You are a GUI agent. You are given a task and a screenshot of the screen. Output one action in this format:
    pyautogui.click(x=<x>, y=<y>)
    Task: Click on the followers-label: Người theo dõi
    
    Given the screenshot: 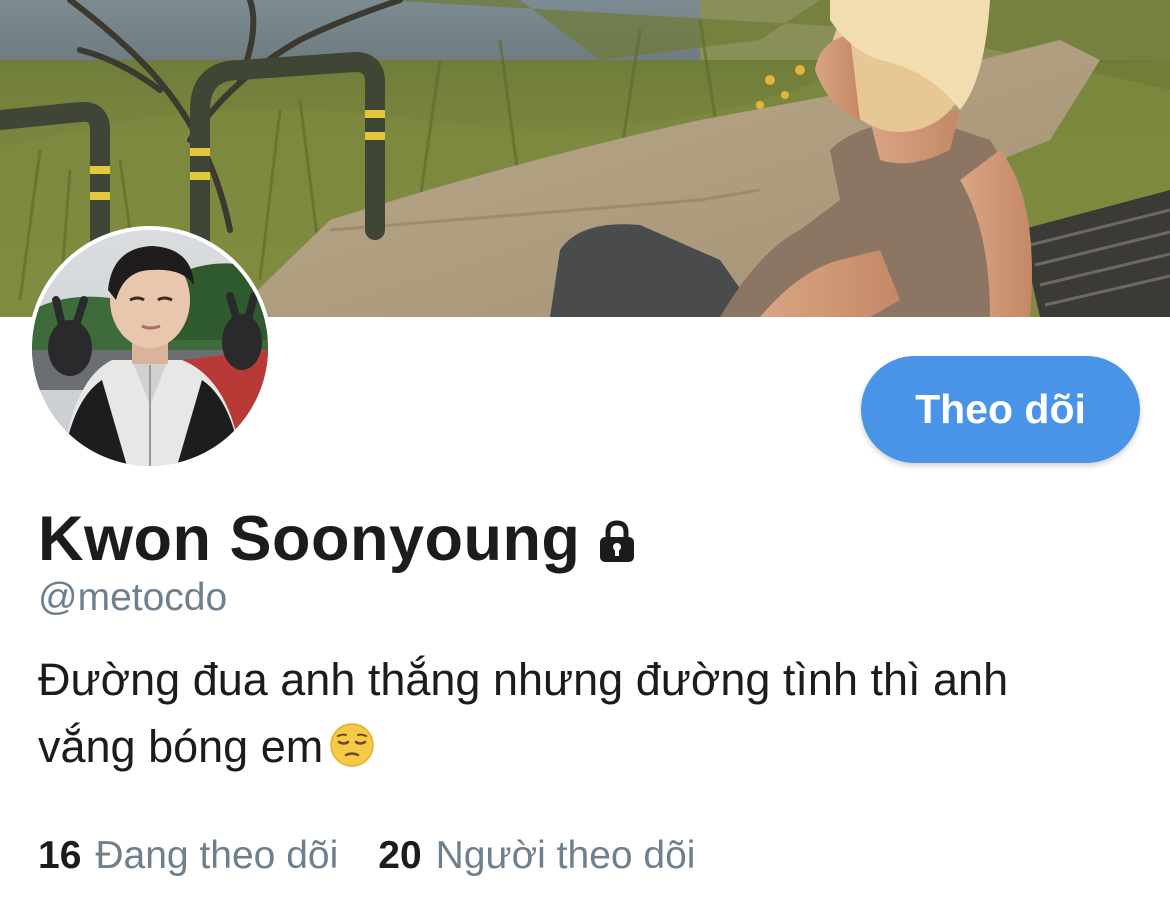 What is the action you would take?
    pyautogui.click(x=565, y=855)
    